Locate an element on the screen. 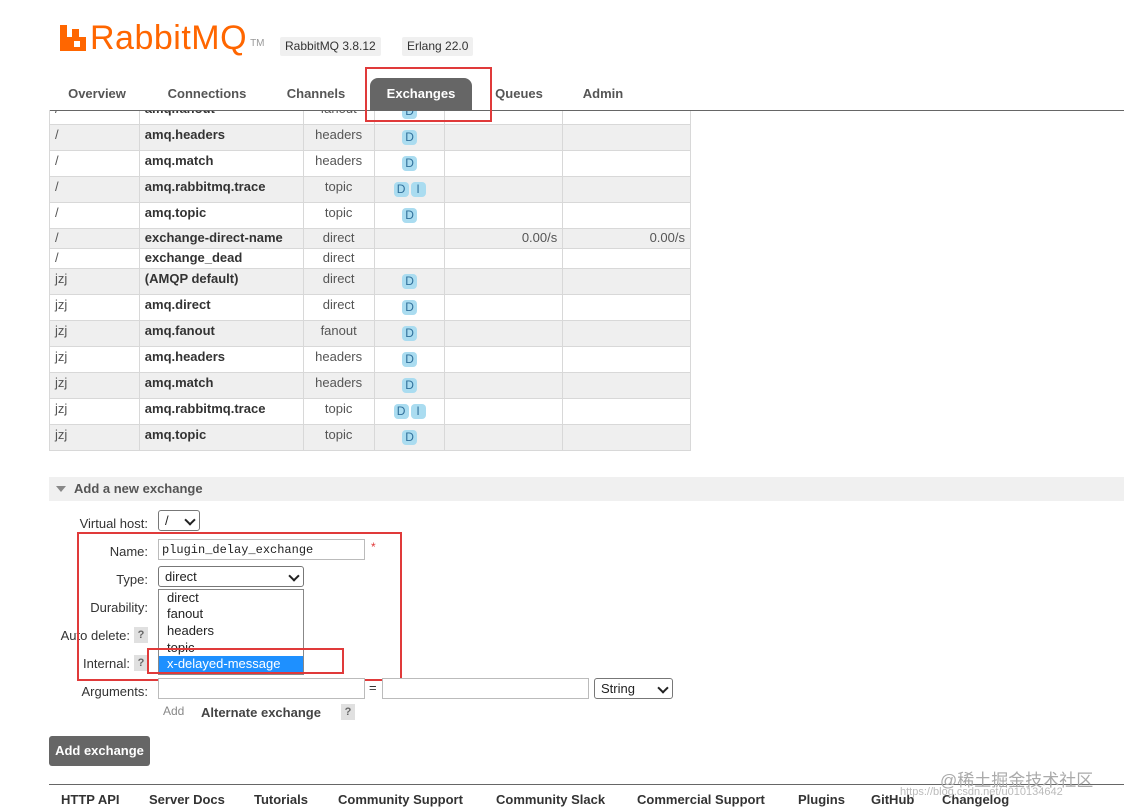 The width and height of the screenshot is (1124, 810). table-row: / amq.rabbitmq.trace topic D I is located at coordinates (370, 189).